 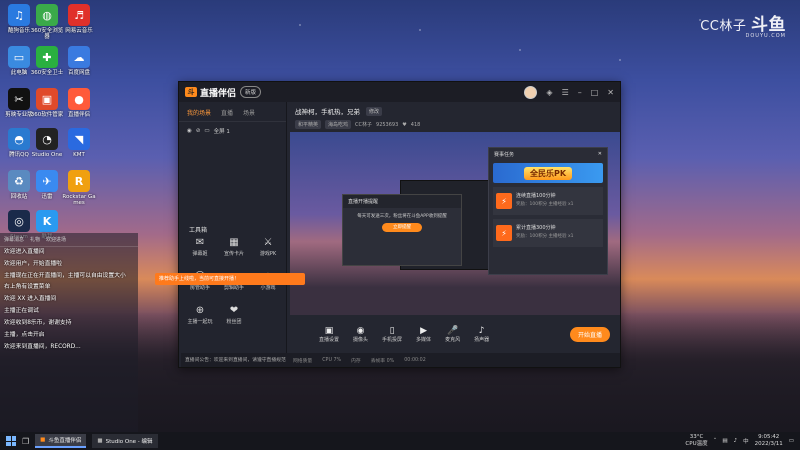 What do you see at coordinates (424, 340) in the screenshot?
I see `toolbar-label: 多媒体` at bounding box center [424, 340].